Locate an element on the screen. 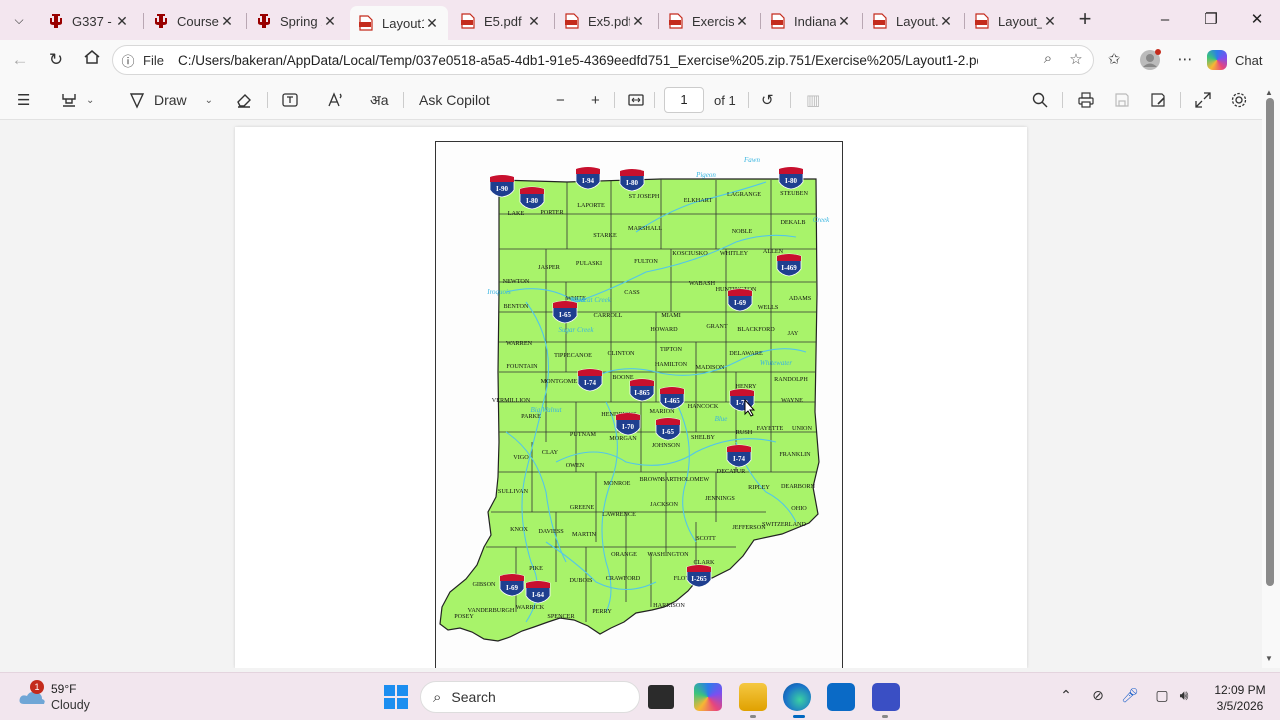 This screenshot has height=720, width=1280. tab-item: Layout_l✕ is located at coordinates (1016, 21).